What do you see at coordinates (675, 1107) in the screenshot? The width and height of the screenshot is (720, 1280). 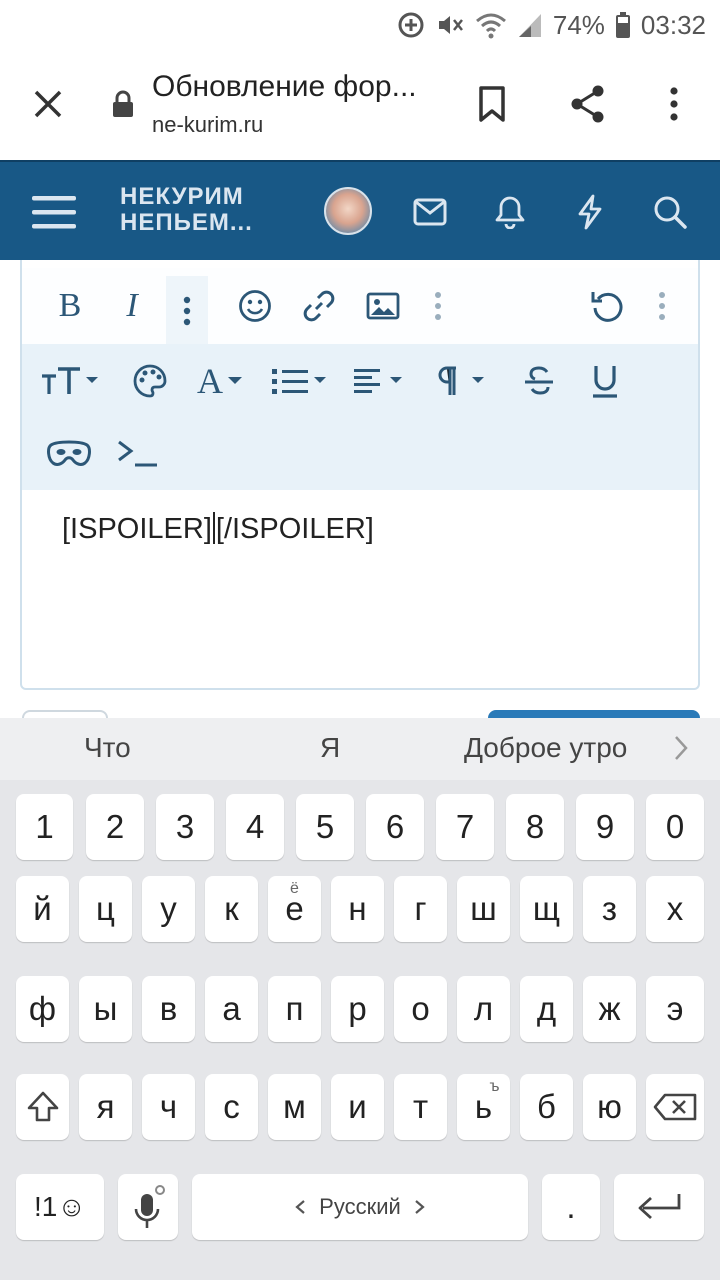 I see `backspace-key` at bounding box center [675, 1107].